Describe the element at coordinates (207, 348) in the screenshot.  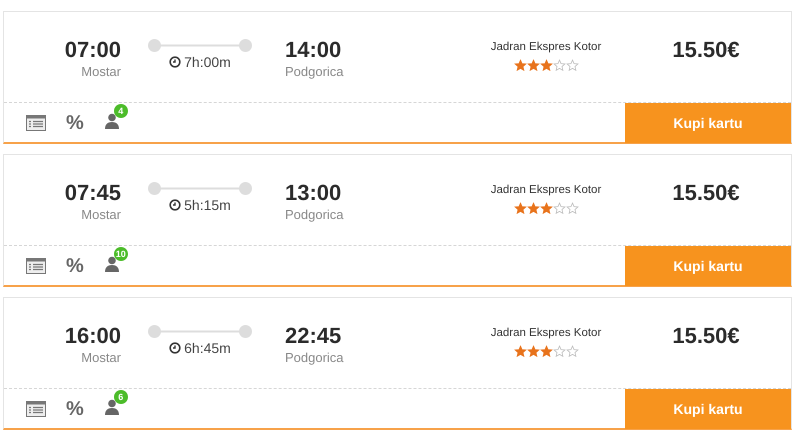
I see `trip-duration: 6h:45m` at that location.